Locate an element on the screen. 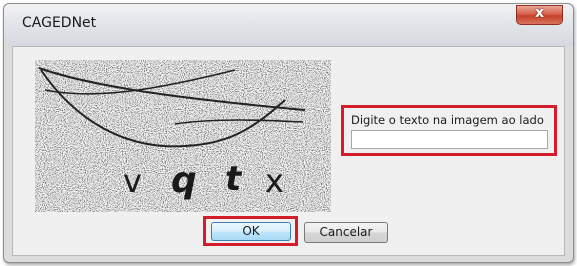 The height and width of the screenshot is (266, 577). close-button: x is located at coordinates (539, 15).